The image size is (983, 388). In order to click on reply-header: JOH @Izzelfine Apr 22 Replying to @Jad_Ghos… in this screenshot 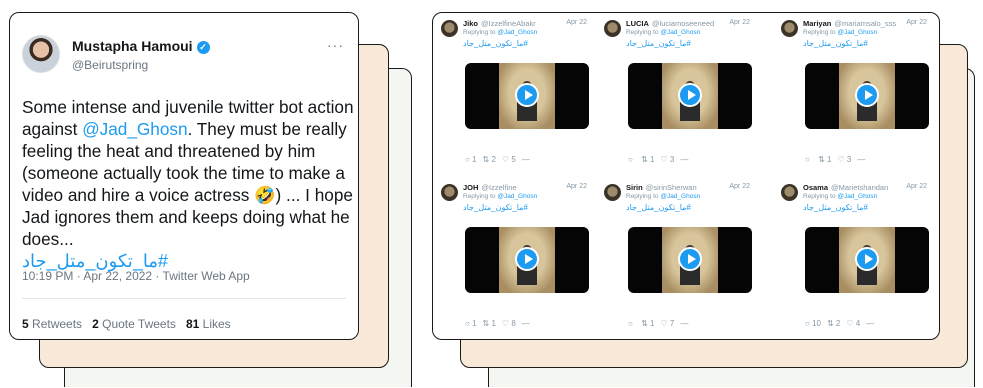, I will do `click(513, 202)`.